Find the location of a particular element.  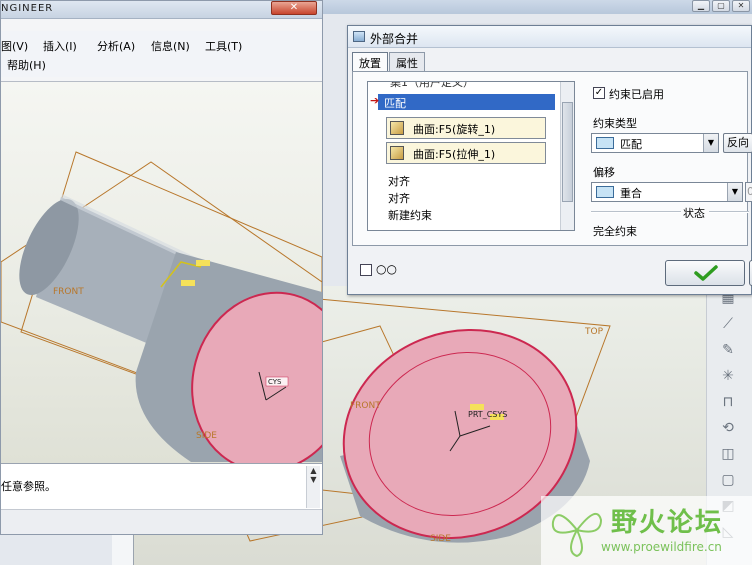

menu-analysis: 分析(A) is located at coordinates (116, 46).